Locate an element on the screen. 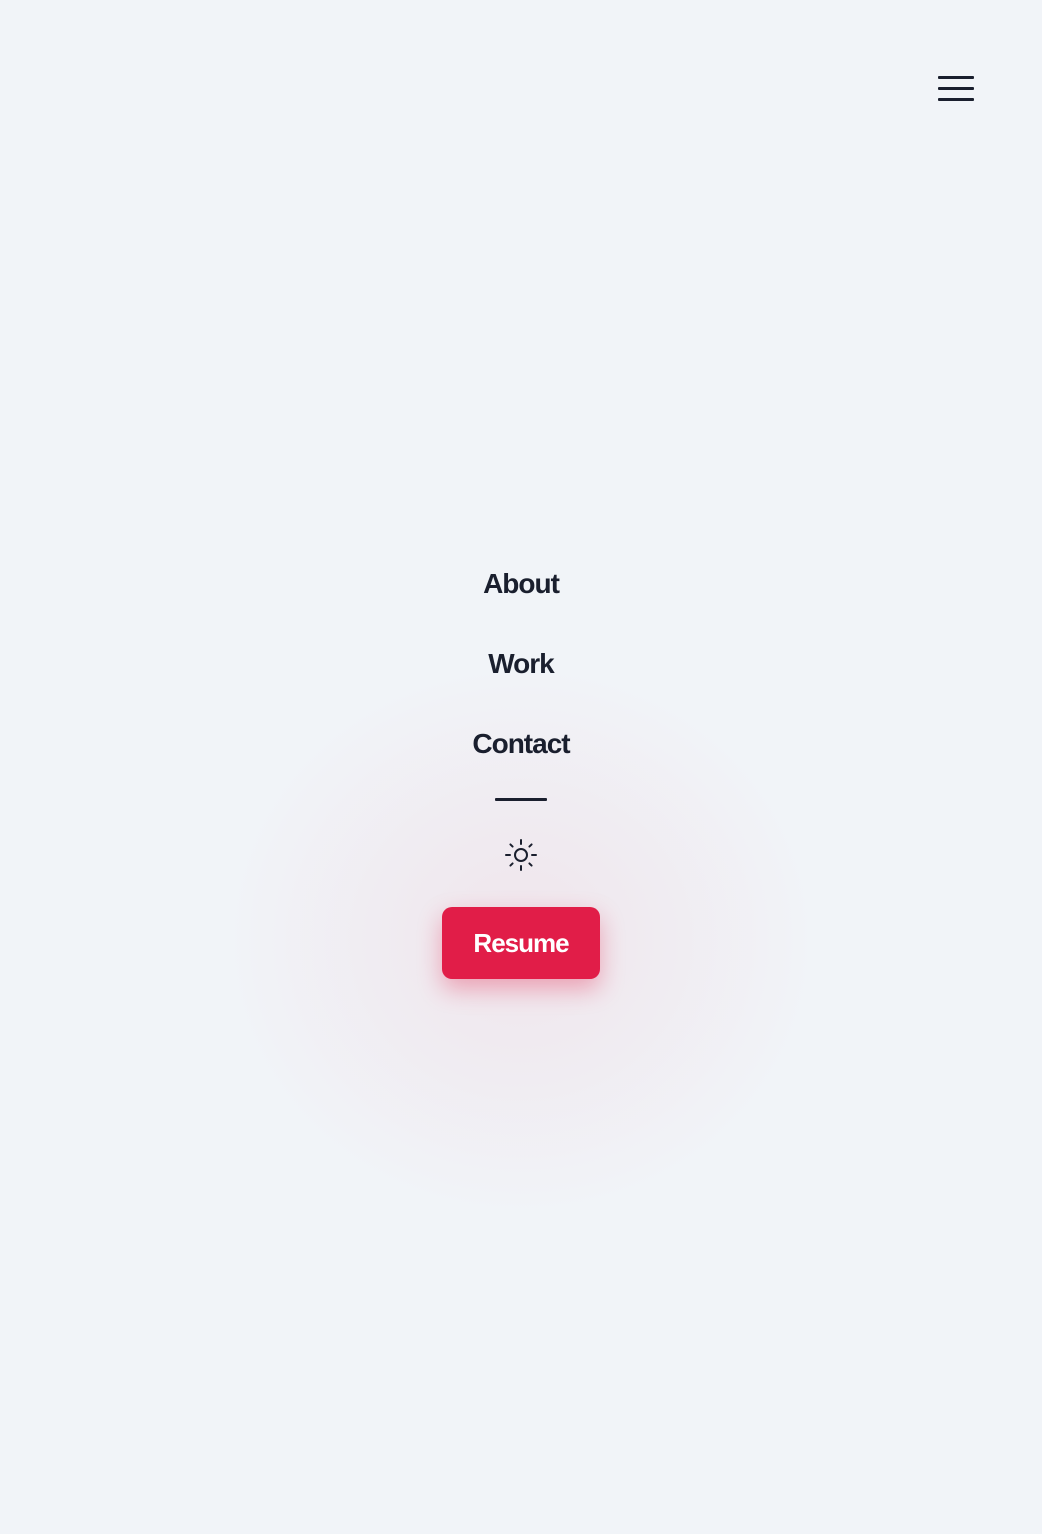 Image resolution: width=1042 pixels, height=1534 pixels. nav-divider is located at coordinates (521, 799).